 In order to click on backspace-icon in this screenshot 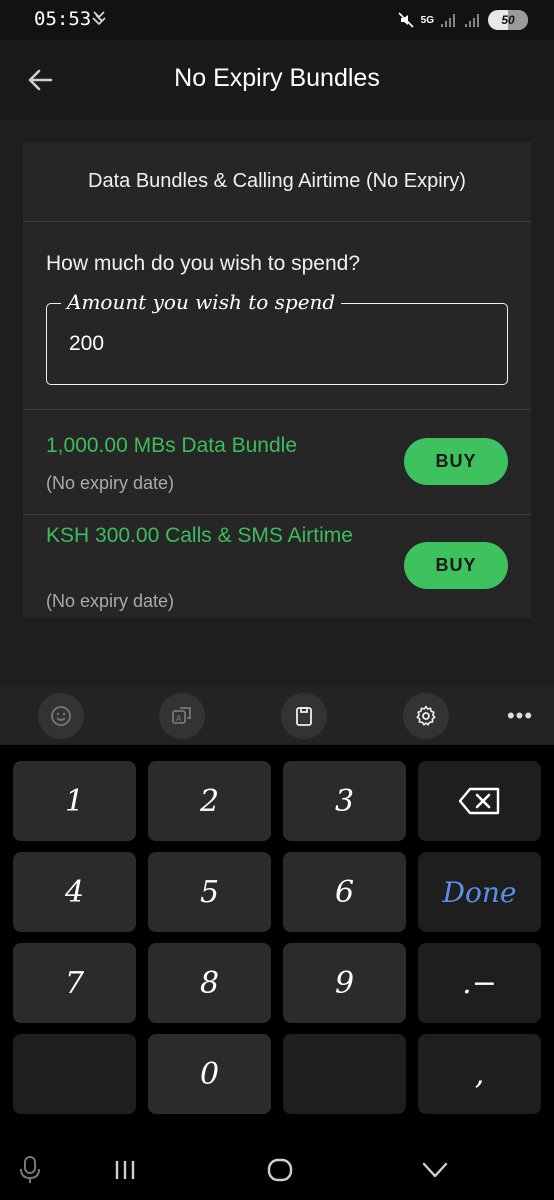, I will do `click(478, 801)`.